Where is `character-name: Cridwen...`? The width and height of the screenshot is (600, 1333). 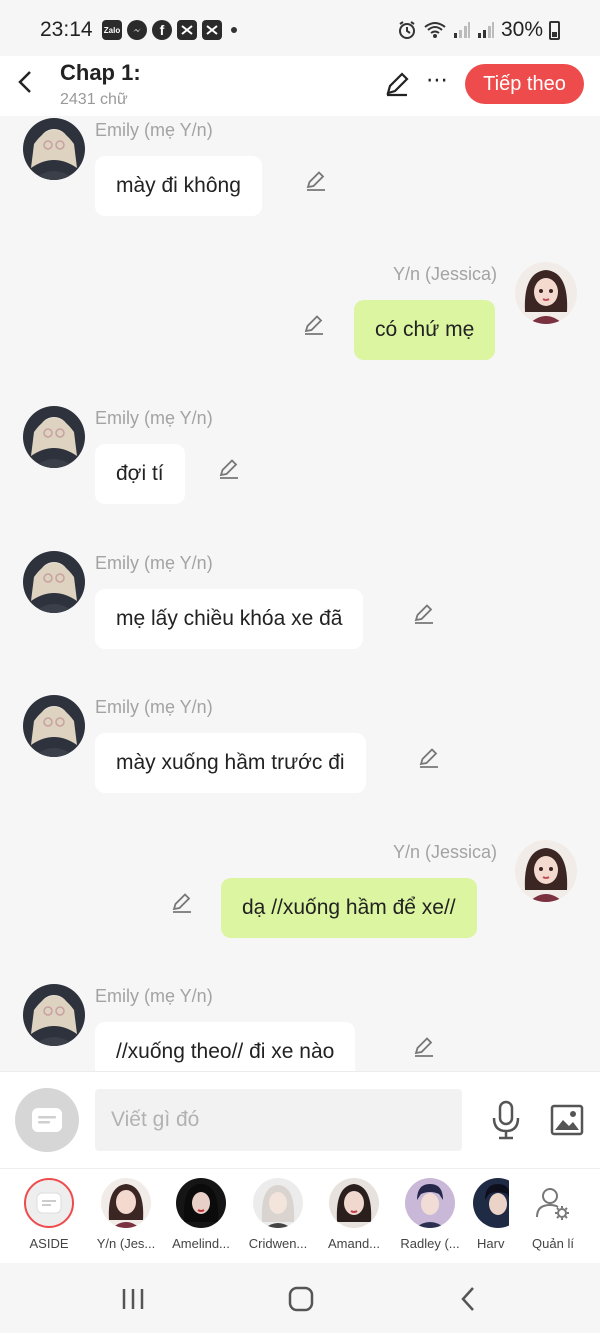 character-name: Cridwen... is located at coordinates (278, 1243).